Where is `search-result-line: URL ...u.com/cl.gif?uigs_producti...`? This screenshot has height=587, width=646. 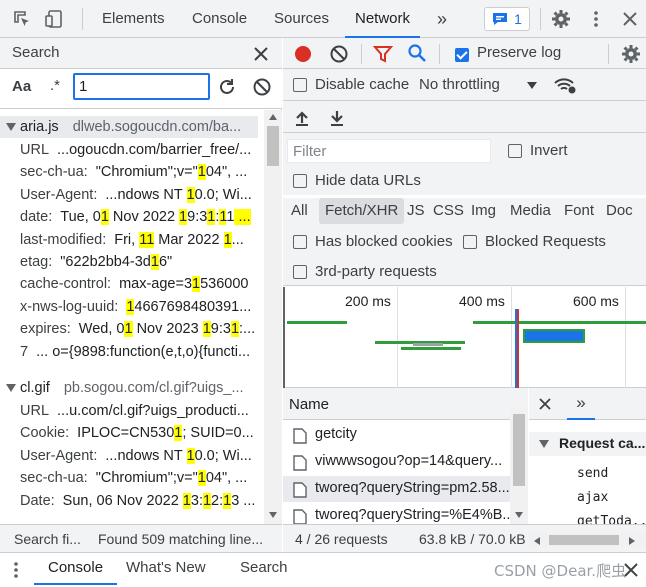 search-result-line: URL ...u.com/cl.gif?uigs_producti... is located at coordinates (134, 411).